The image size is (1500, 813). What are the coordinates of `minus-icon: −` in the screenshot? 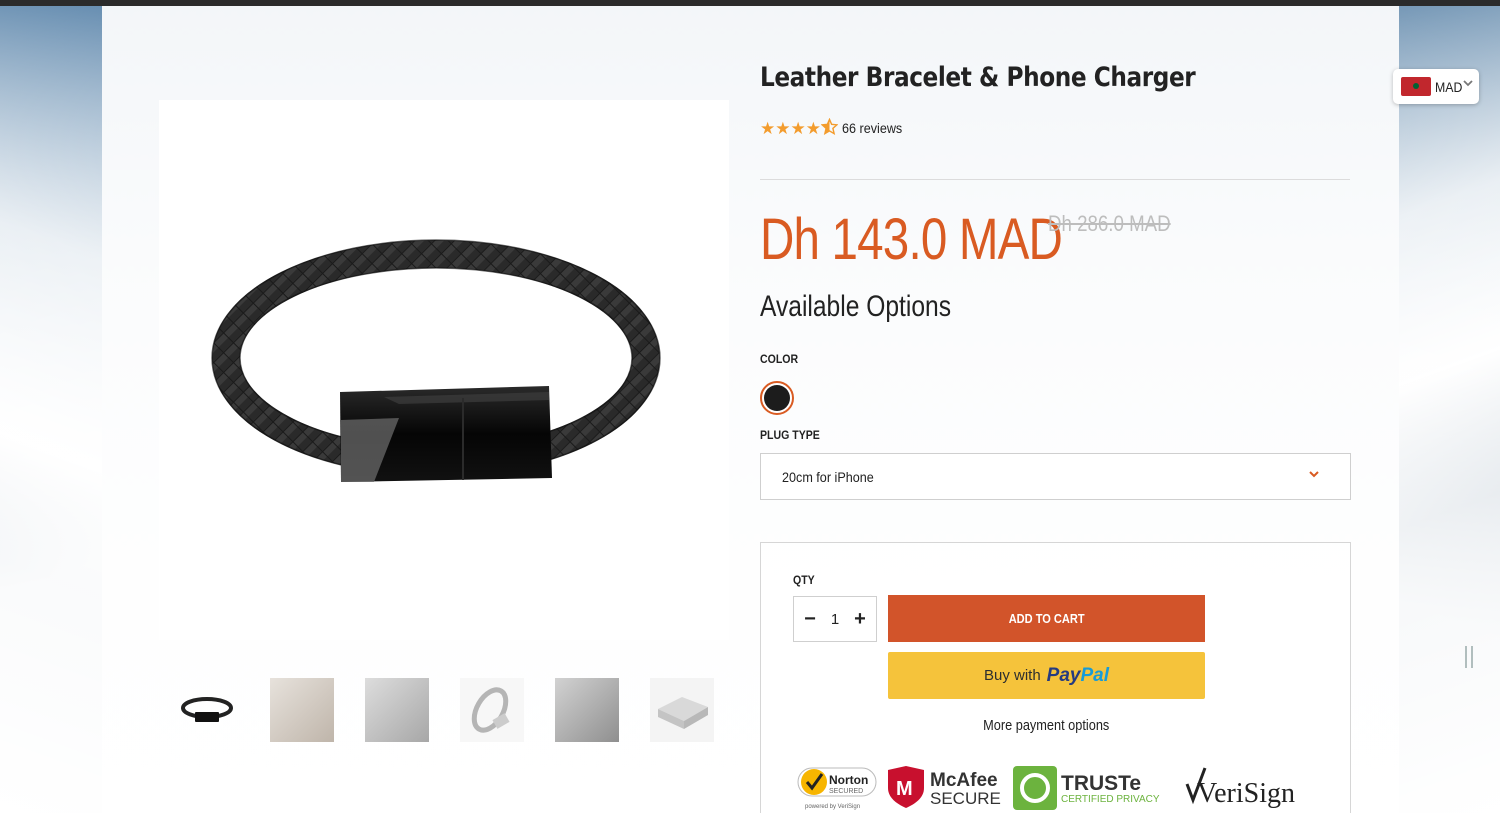 It's located at (810, 619).